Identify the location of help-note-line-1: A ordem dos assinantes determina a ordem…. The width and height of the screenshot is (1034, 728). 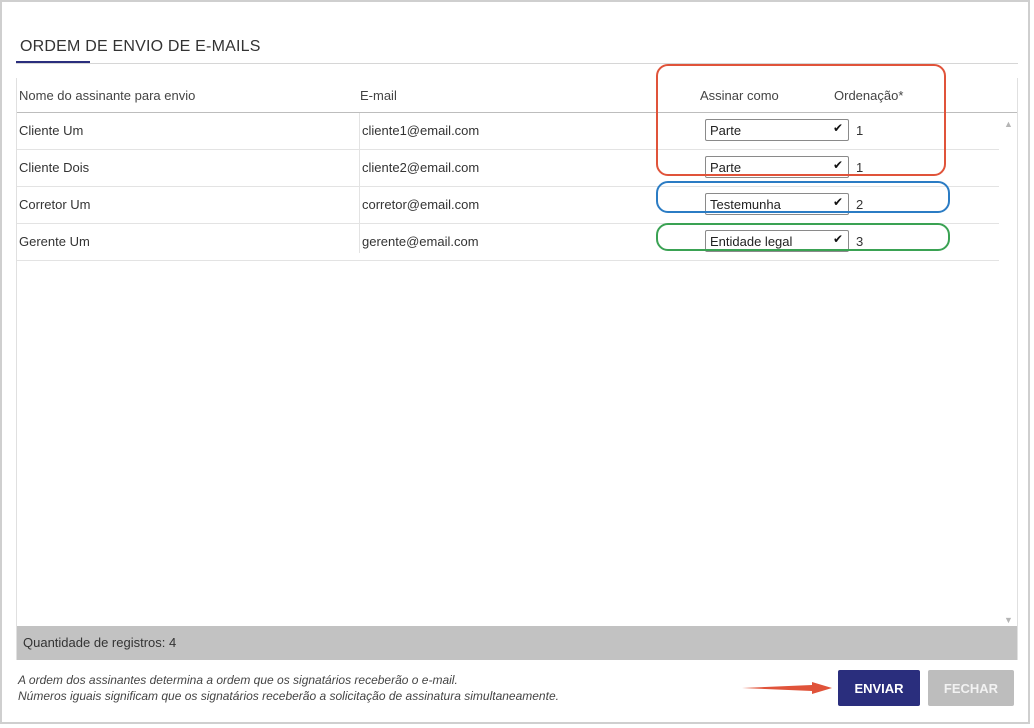
(238, 680).